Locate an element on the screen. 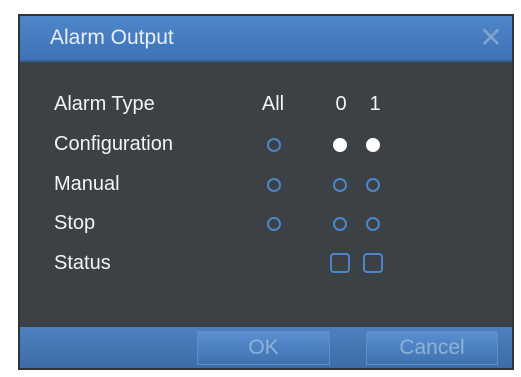  configuration-ch0-radio is located at coordinates (340, 145).